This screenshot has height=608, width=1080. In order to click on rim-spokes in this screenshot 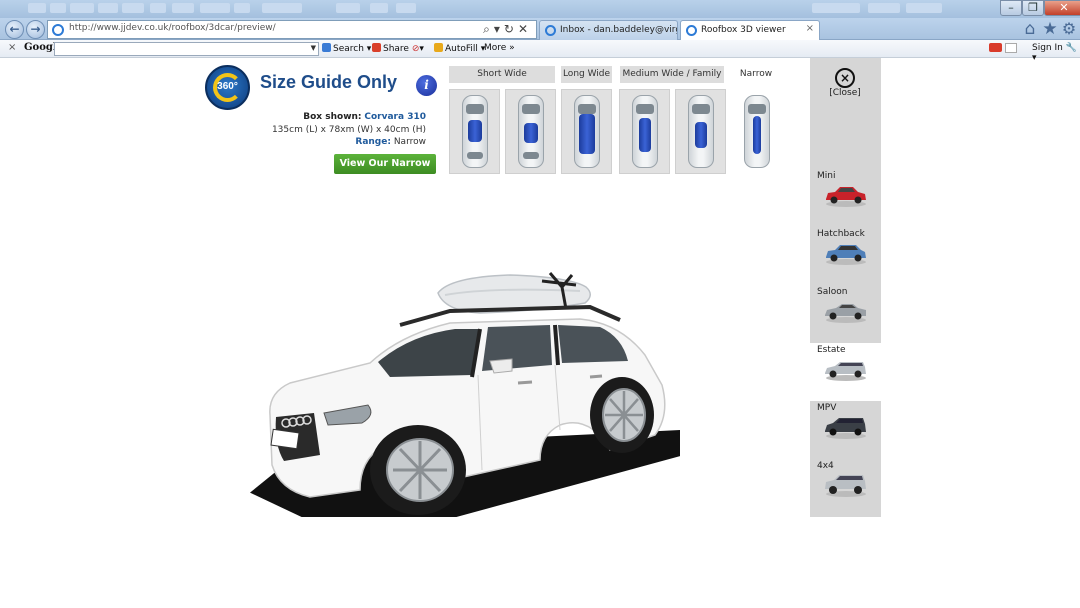, I will do `click(420, 470)`.